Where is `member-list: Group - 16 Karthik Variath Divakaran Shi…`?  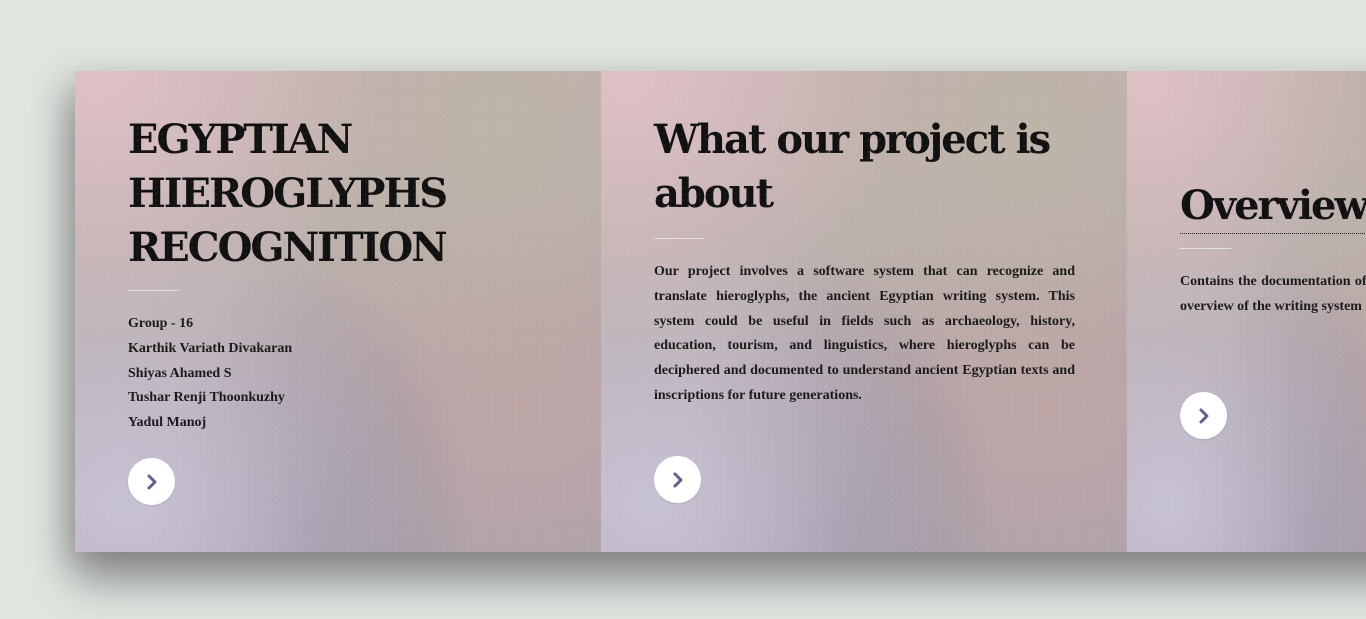 member-list: Group - 16 Karthik Variath Divakaran Shi… is located at coordinates (210, 374).